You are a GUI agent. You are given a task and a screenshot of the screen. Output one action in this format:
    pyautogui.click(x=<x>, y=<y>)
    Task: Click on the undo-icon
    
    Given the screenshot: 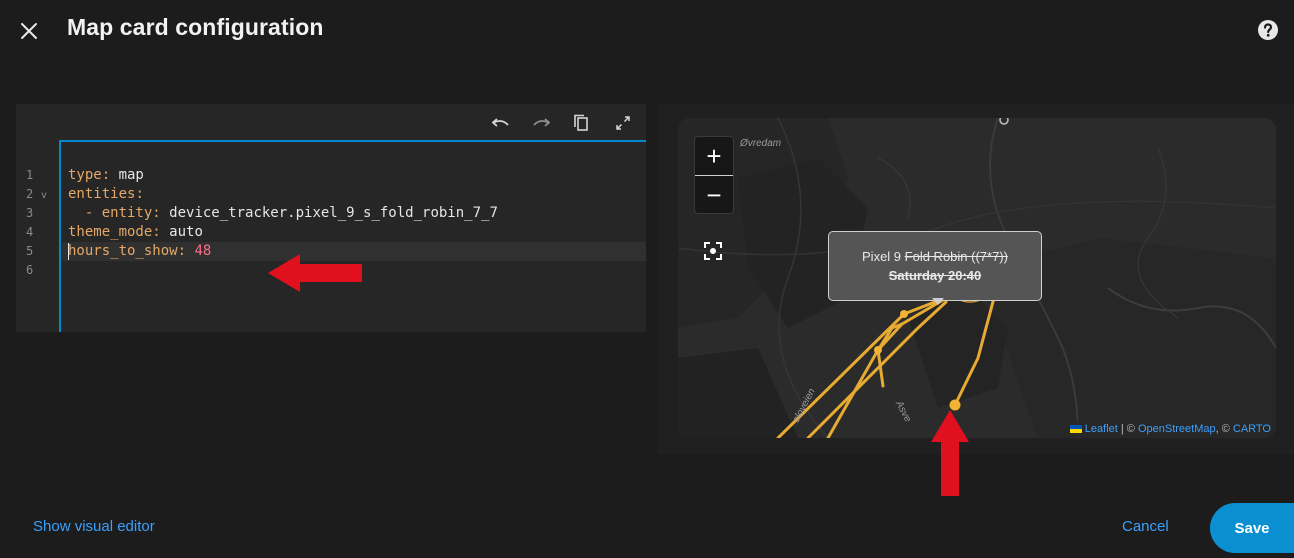 What is the action you would take?
    pyautogui.click(x=500, y=122)
    